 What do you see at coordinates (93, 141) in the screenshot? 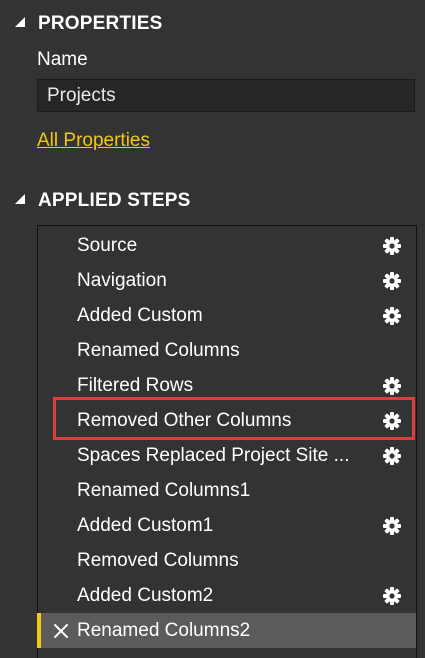
I see `all-properties-link: All Properties` at bounding box center [93, 141].